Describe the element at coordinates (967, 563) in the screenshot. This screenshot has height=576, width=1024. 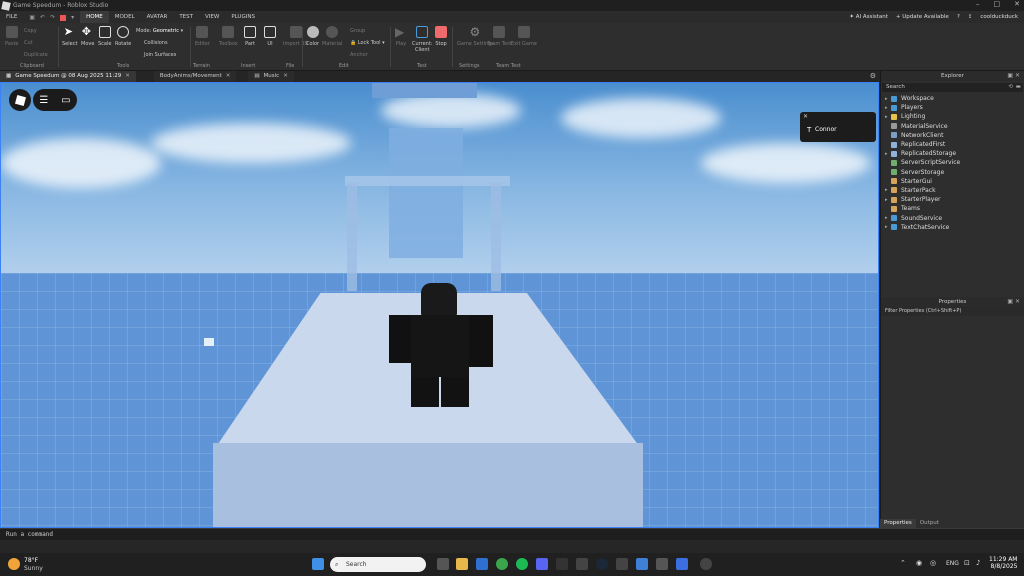
I see `network-icon: ⊡` at that location.